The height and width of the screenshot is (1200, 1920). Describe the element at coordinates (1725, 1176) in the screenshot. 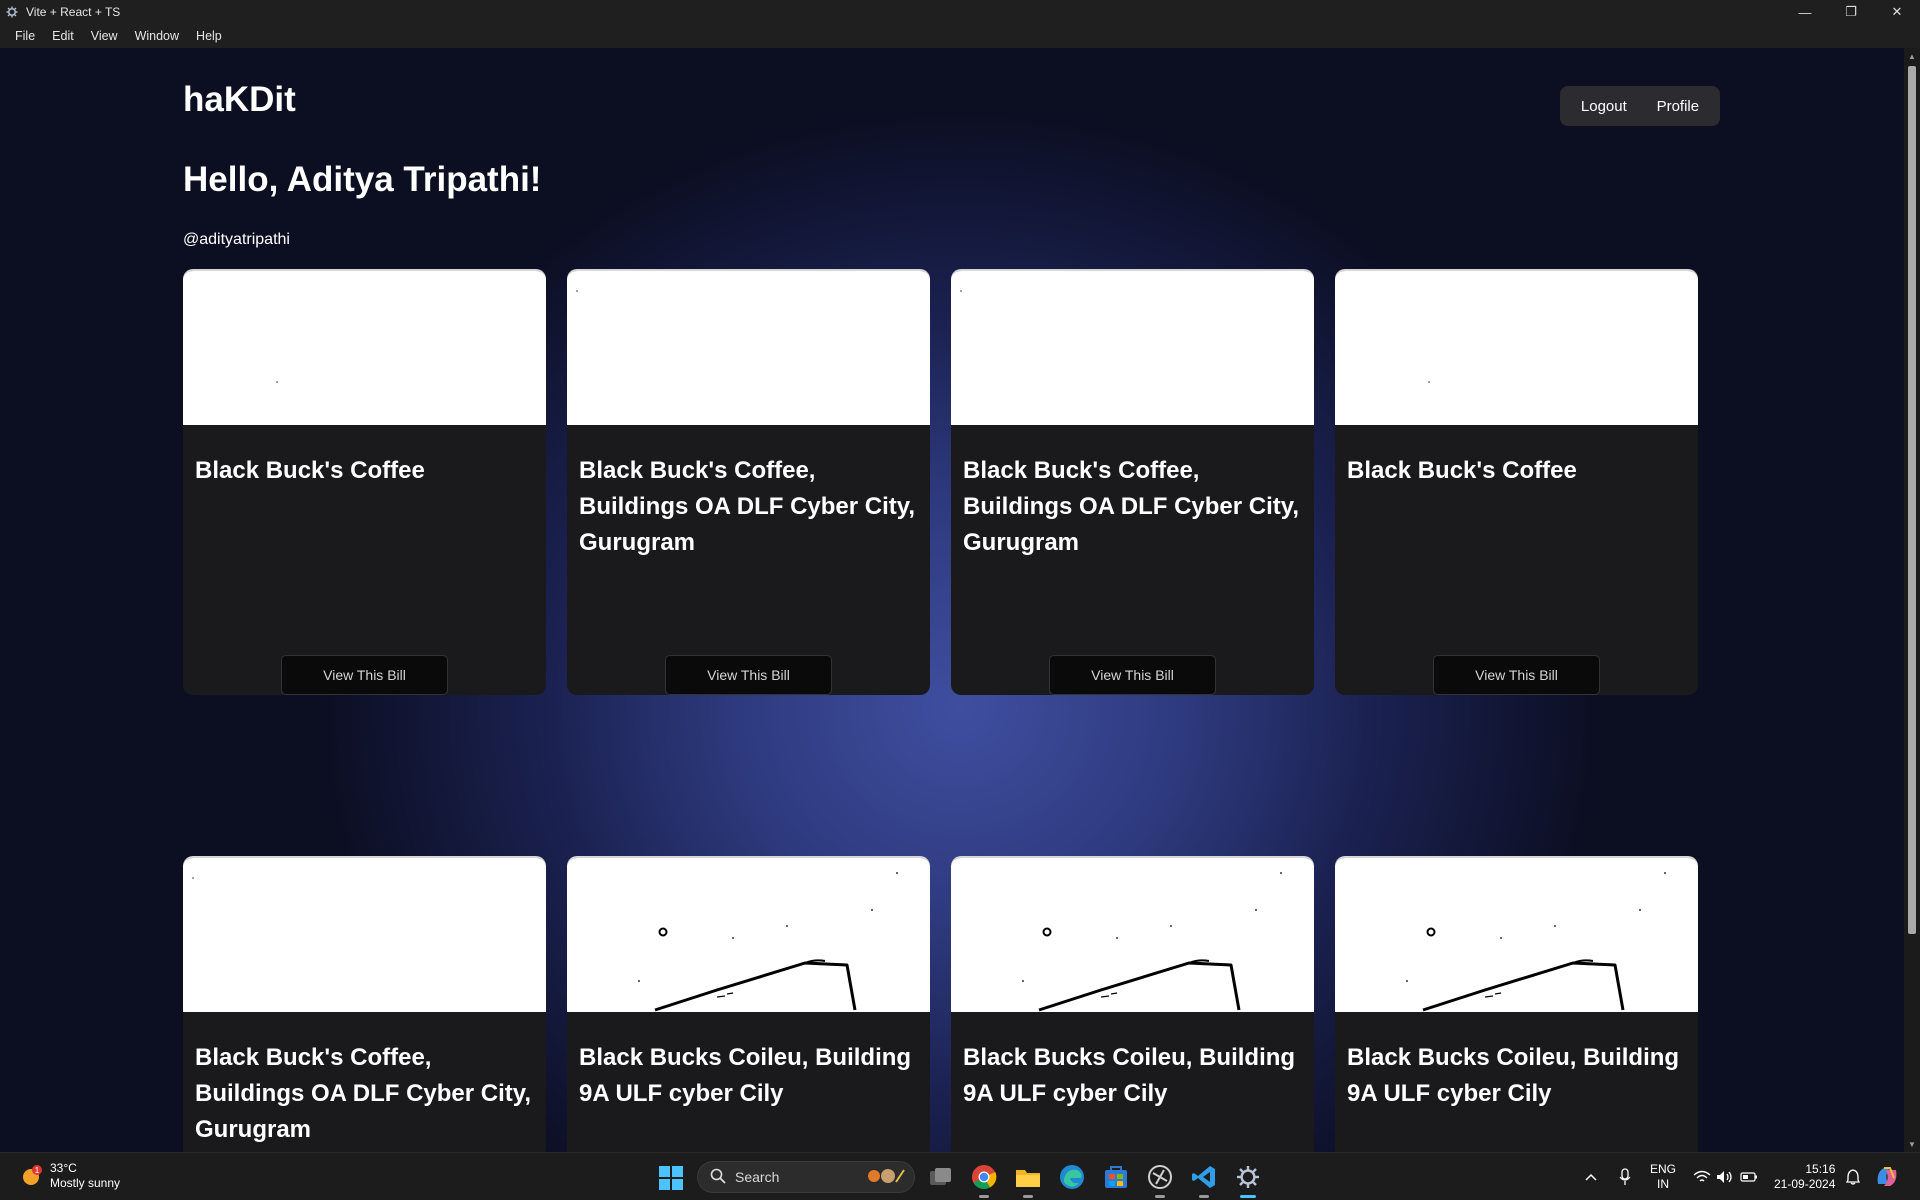

I see `volume-icon` at that location.